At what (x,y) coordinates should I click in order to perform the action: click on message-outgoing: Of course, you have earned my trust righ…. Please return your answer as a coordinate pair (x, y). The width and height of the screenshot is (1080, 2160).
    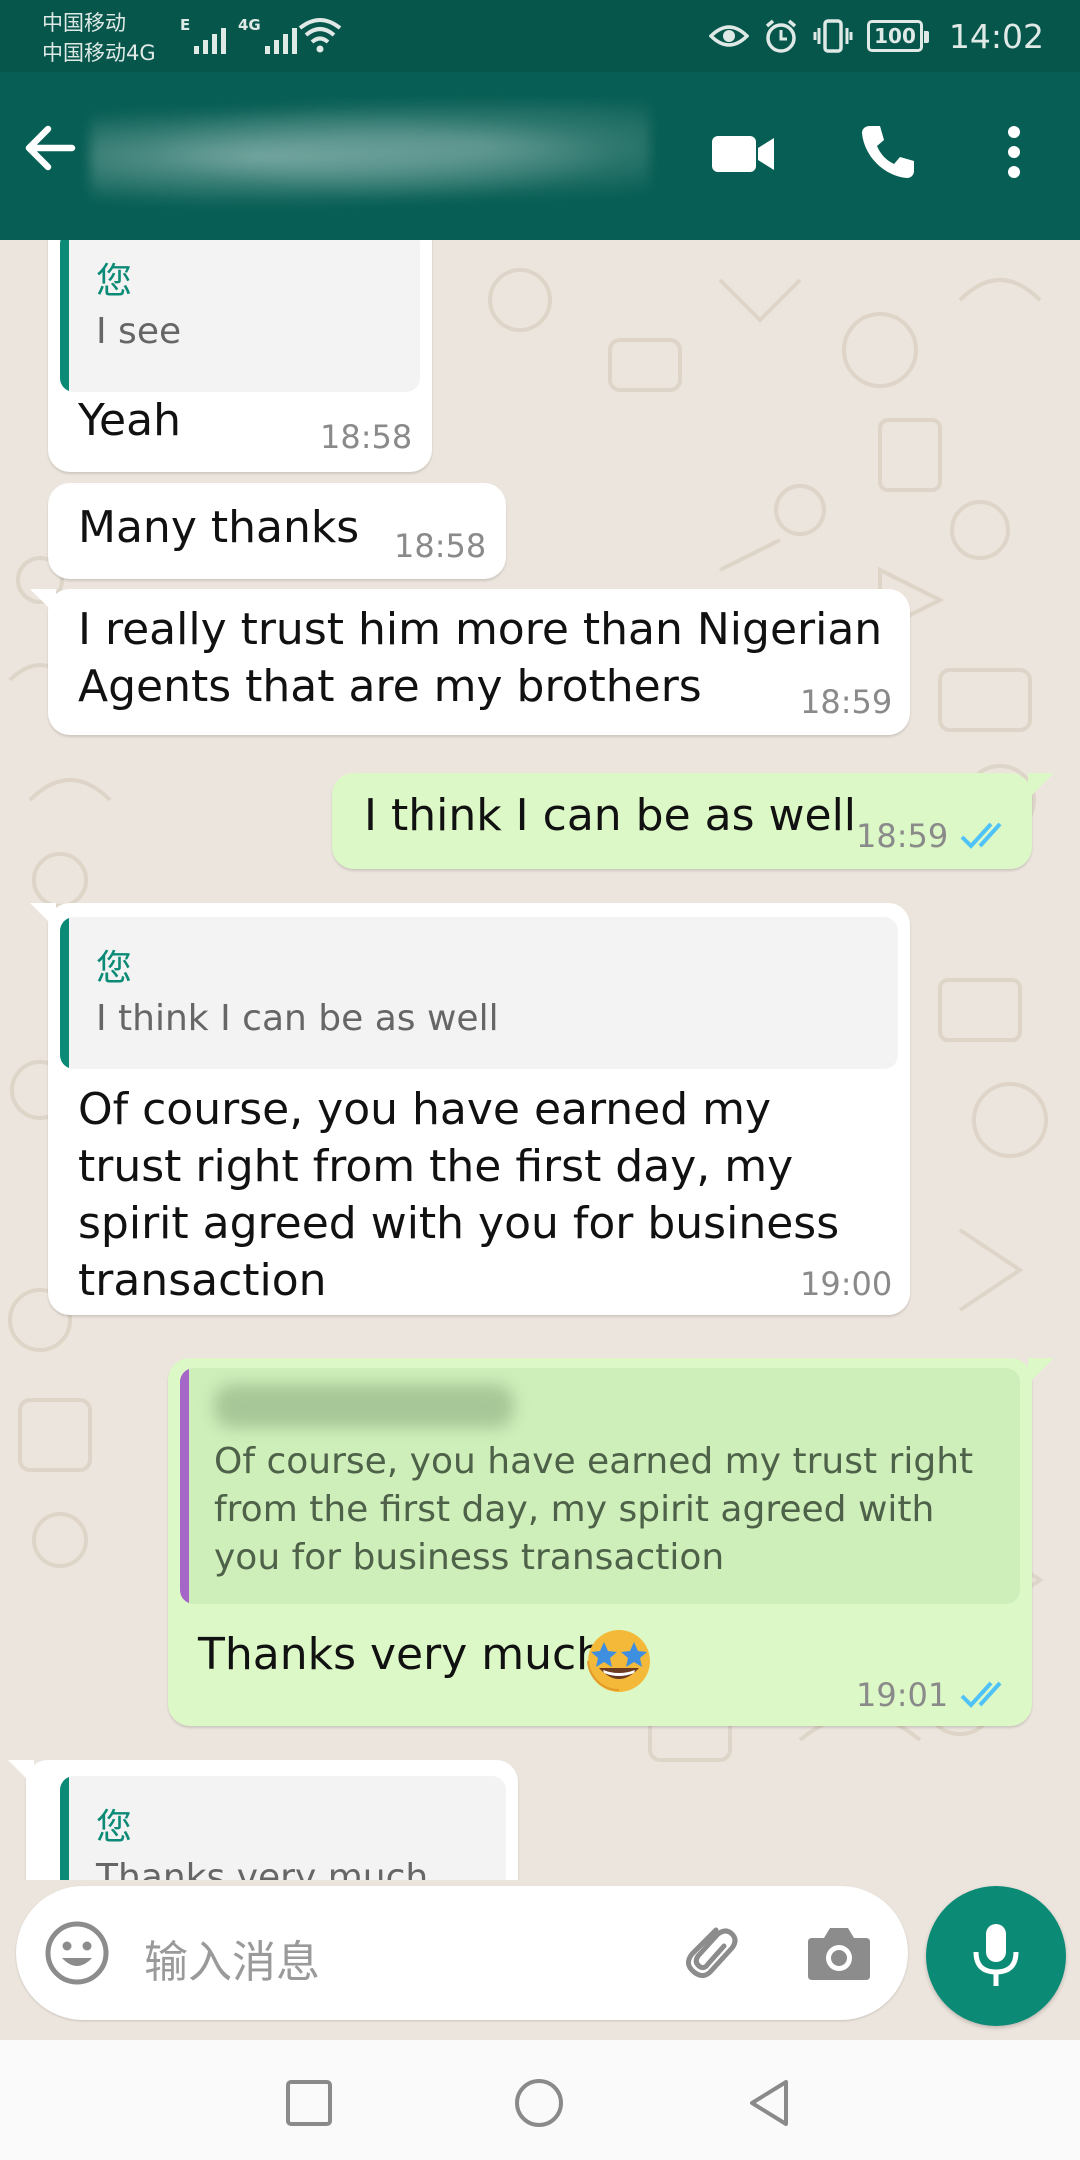
    Looking at the image, I should click on (611, 1542).